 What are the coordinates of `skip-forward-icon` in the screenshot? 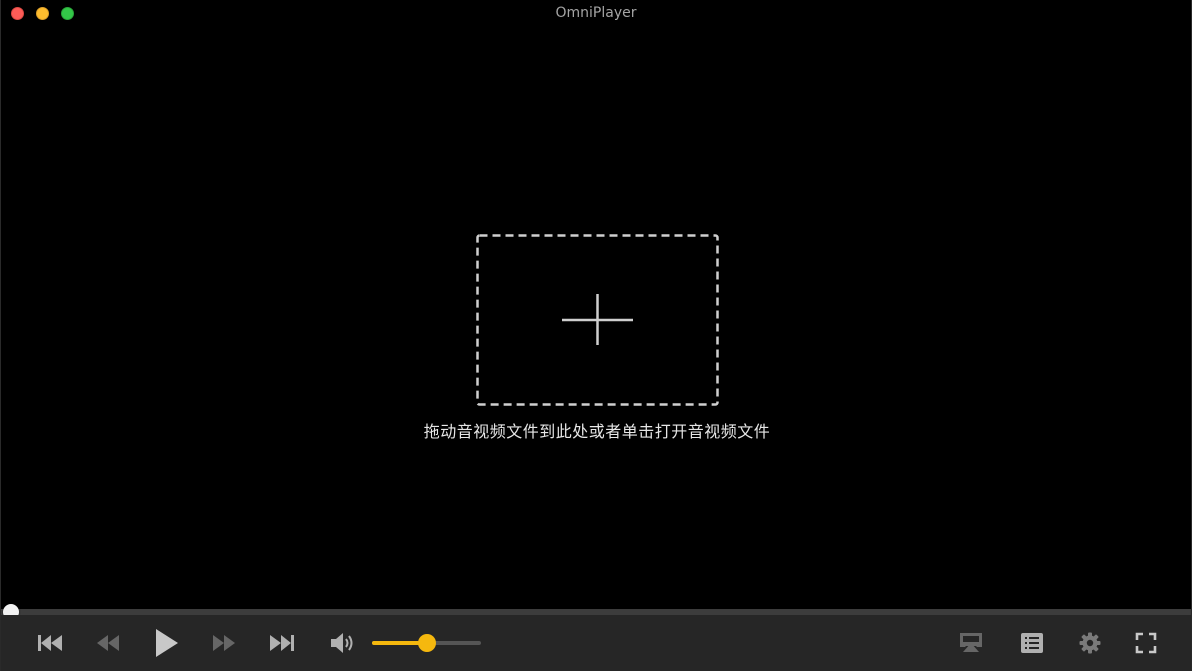 It's located at (282, 643).